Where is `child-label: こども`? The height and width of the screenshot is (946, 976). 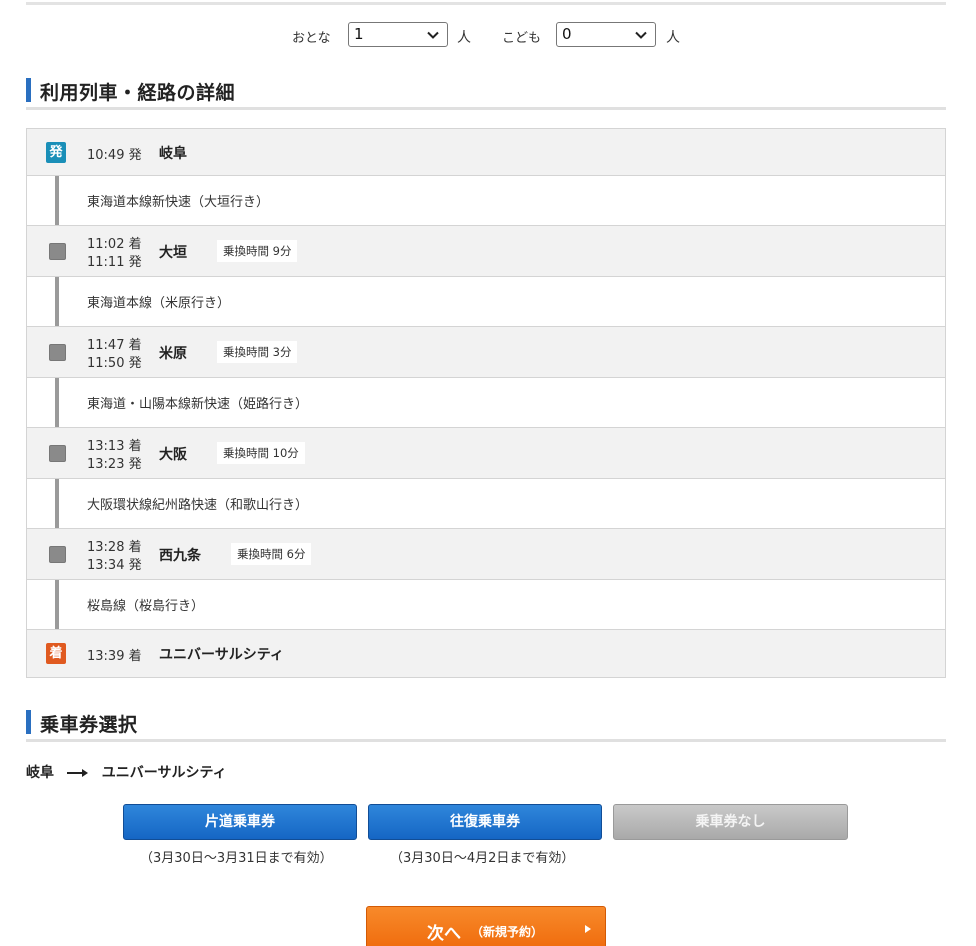
child-label: こども is located at coordinates (522, 38).